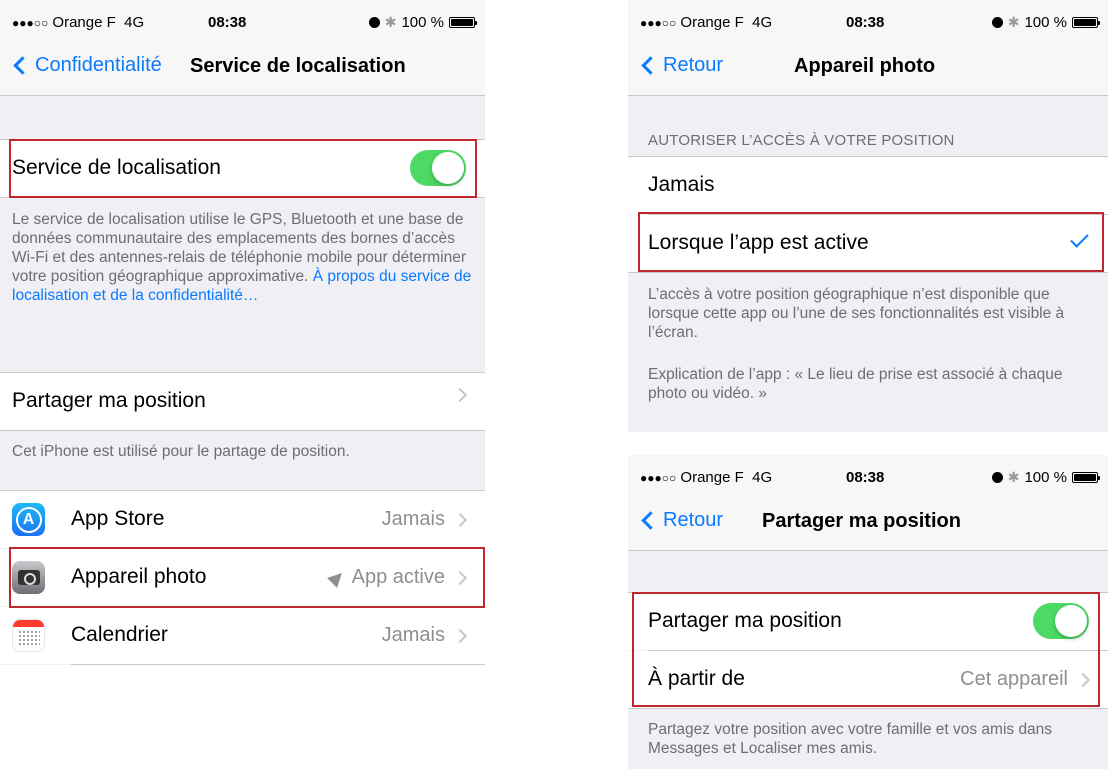 The height and width of the screenshot is (769, 1108). Describe the element at coordinates (98, 65) in the screenshot. I see `back-label: Confidentialité` at that location.